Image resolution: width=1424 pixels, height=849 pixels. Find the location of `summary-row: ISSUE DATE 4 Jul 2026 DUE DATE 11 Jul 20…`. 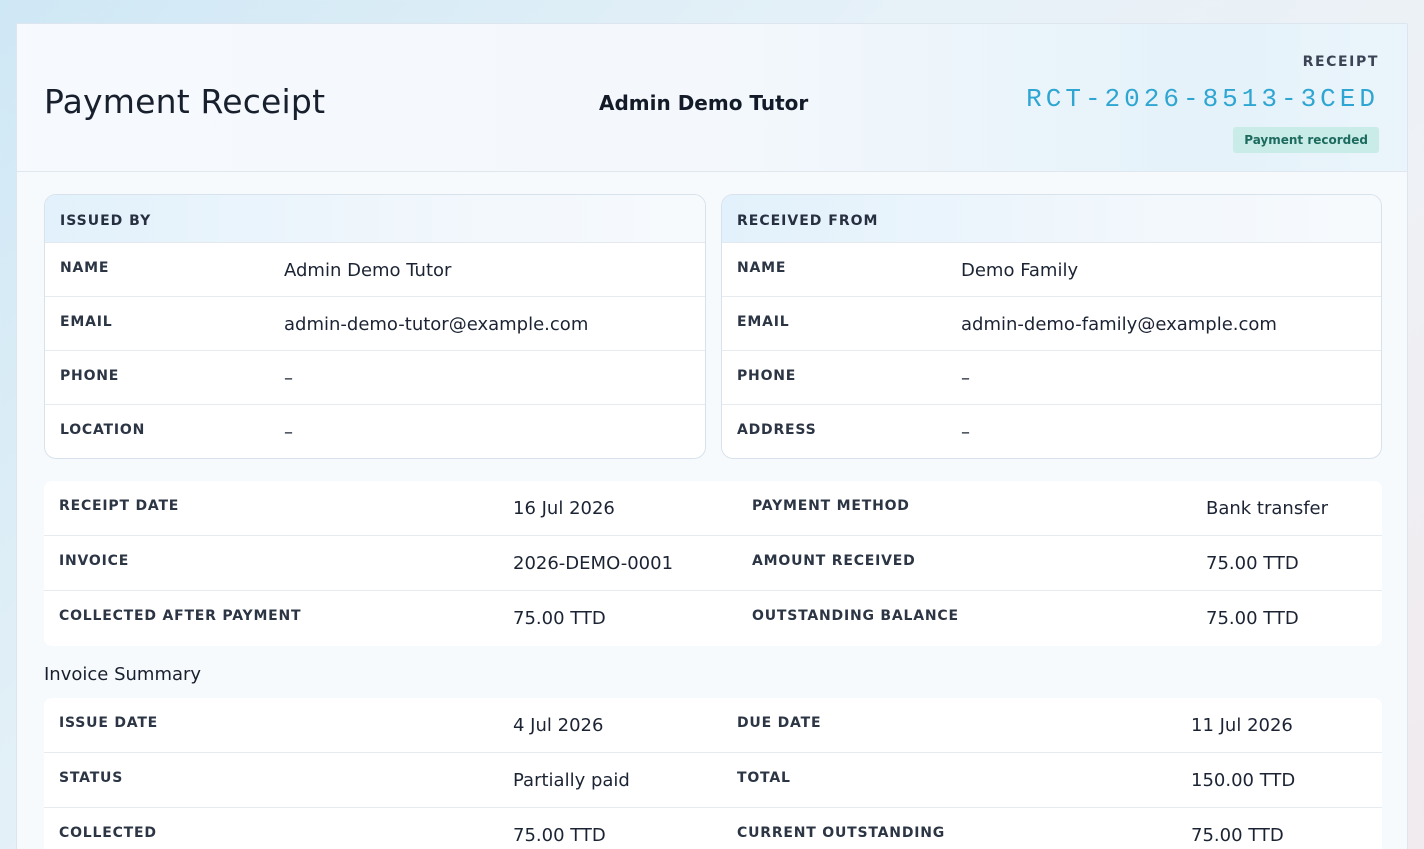

summary-row: ISSUE DATE 4 Jul 2026 DUE DATE 11 Jul 20… is located at coordinates (713, 725).